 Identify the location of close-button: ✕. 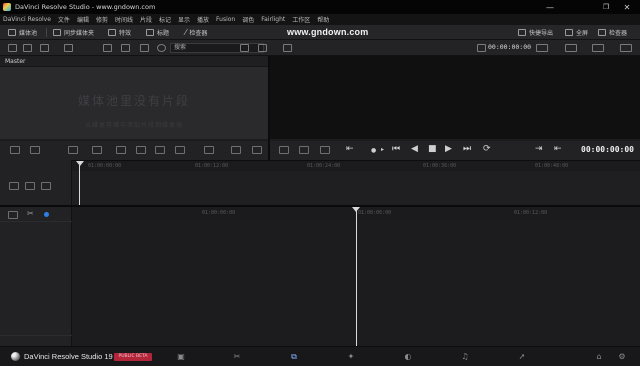
(627, 7).